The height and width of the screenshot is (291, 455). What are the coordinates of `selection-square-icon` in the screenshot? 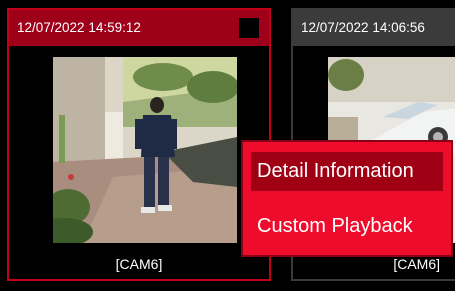 It's located at (249, 28).